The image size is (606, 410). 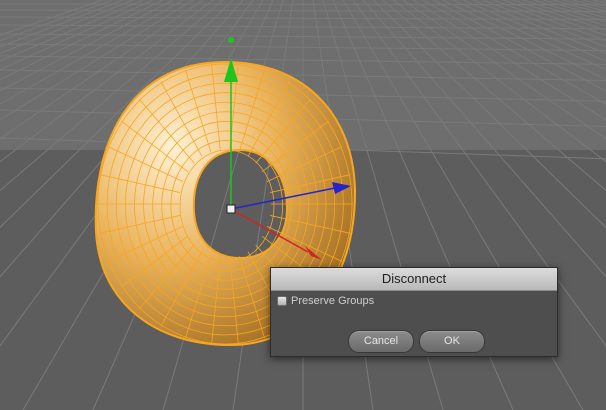 I want to click on preserve-groups-checkbox, so click(x=282, y=301).